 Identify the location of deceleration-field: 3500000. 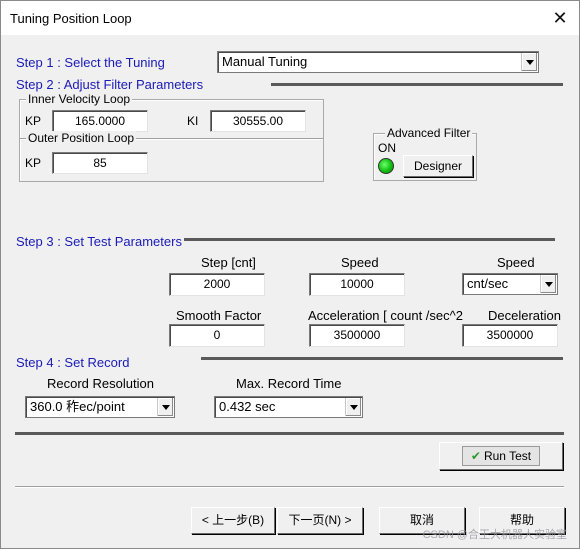
(510, 335).